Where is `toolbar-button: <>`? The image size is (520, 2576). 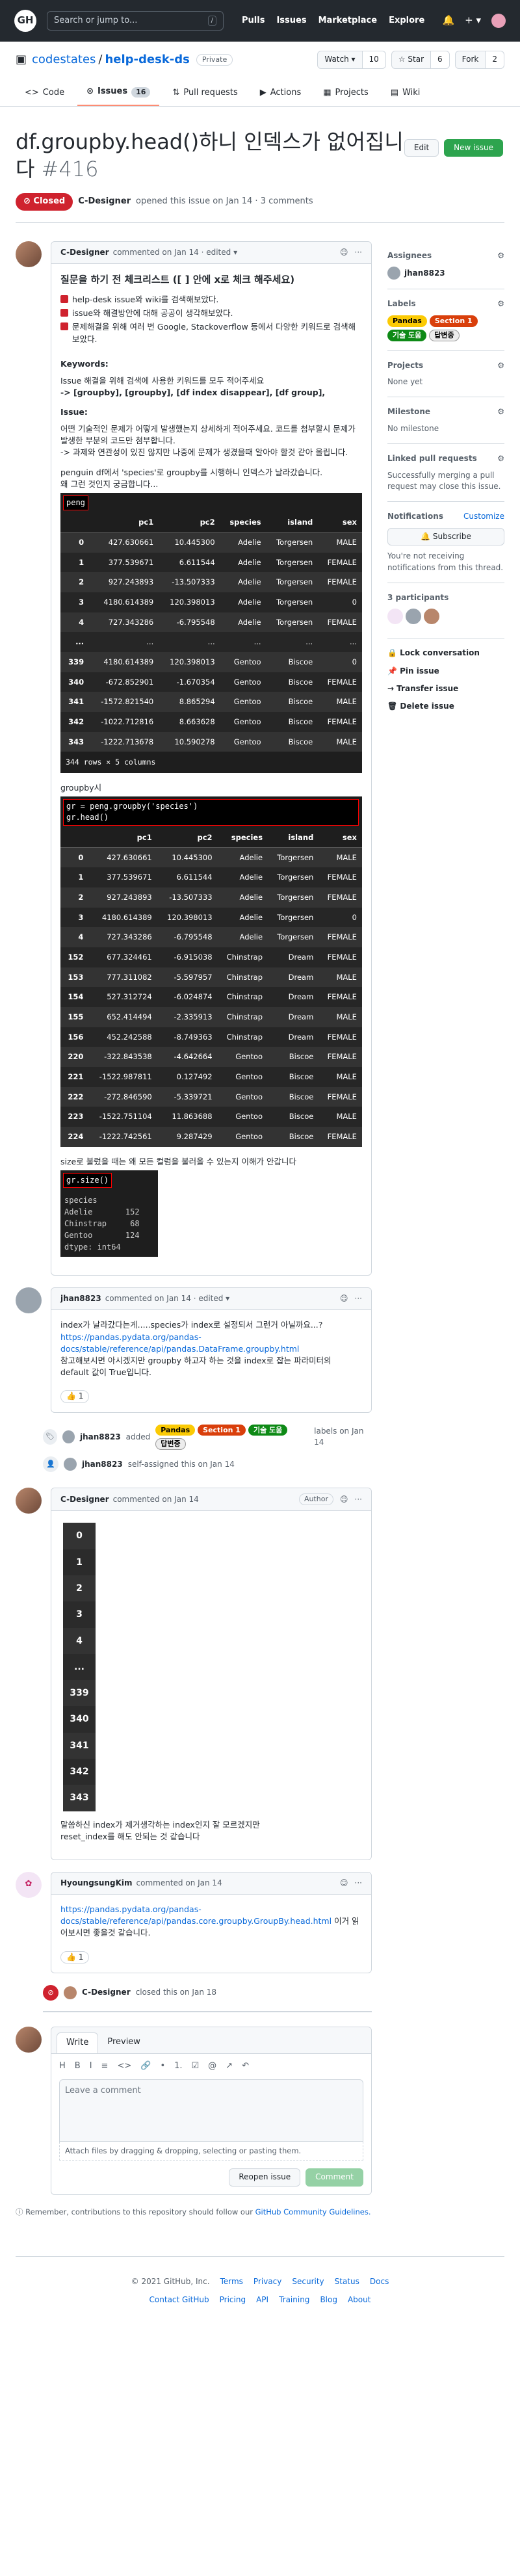
toolbar-button: <> is located at coordinates (124, 2066).